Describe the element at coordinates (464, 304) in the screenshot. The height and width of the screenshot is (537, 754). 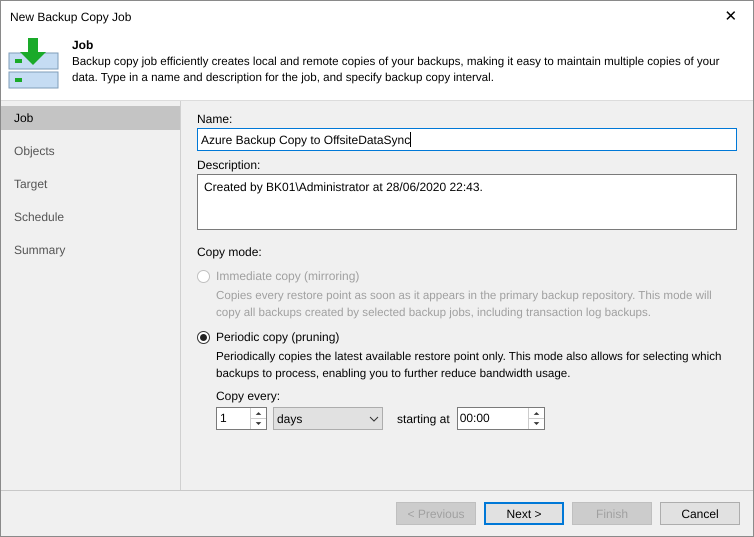
I see `option-description: Copies every restore point as soon as it appears in the primary backup repository. This mode will copy all backups created by selected backup jobs, including transaction log backups.` at that location.